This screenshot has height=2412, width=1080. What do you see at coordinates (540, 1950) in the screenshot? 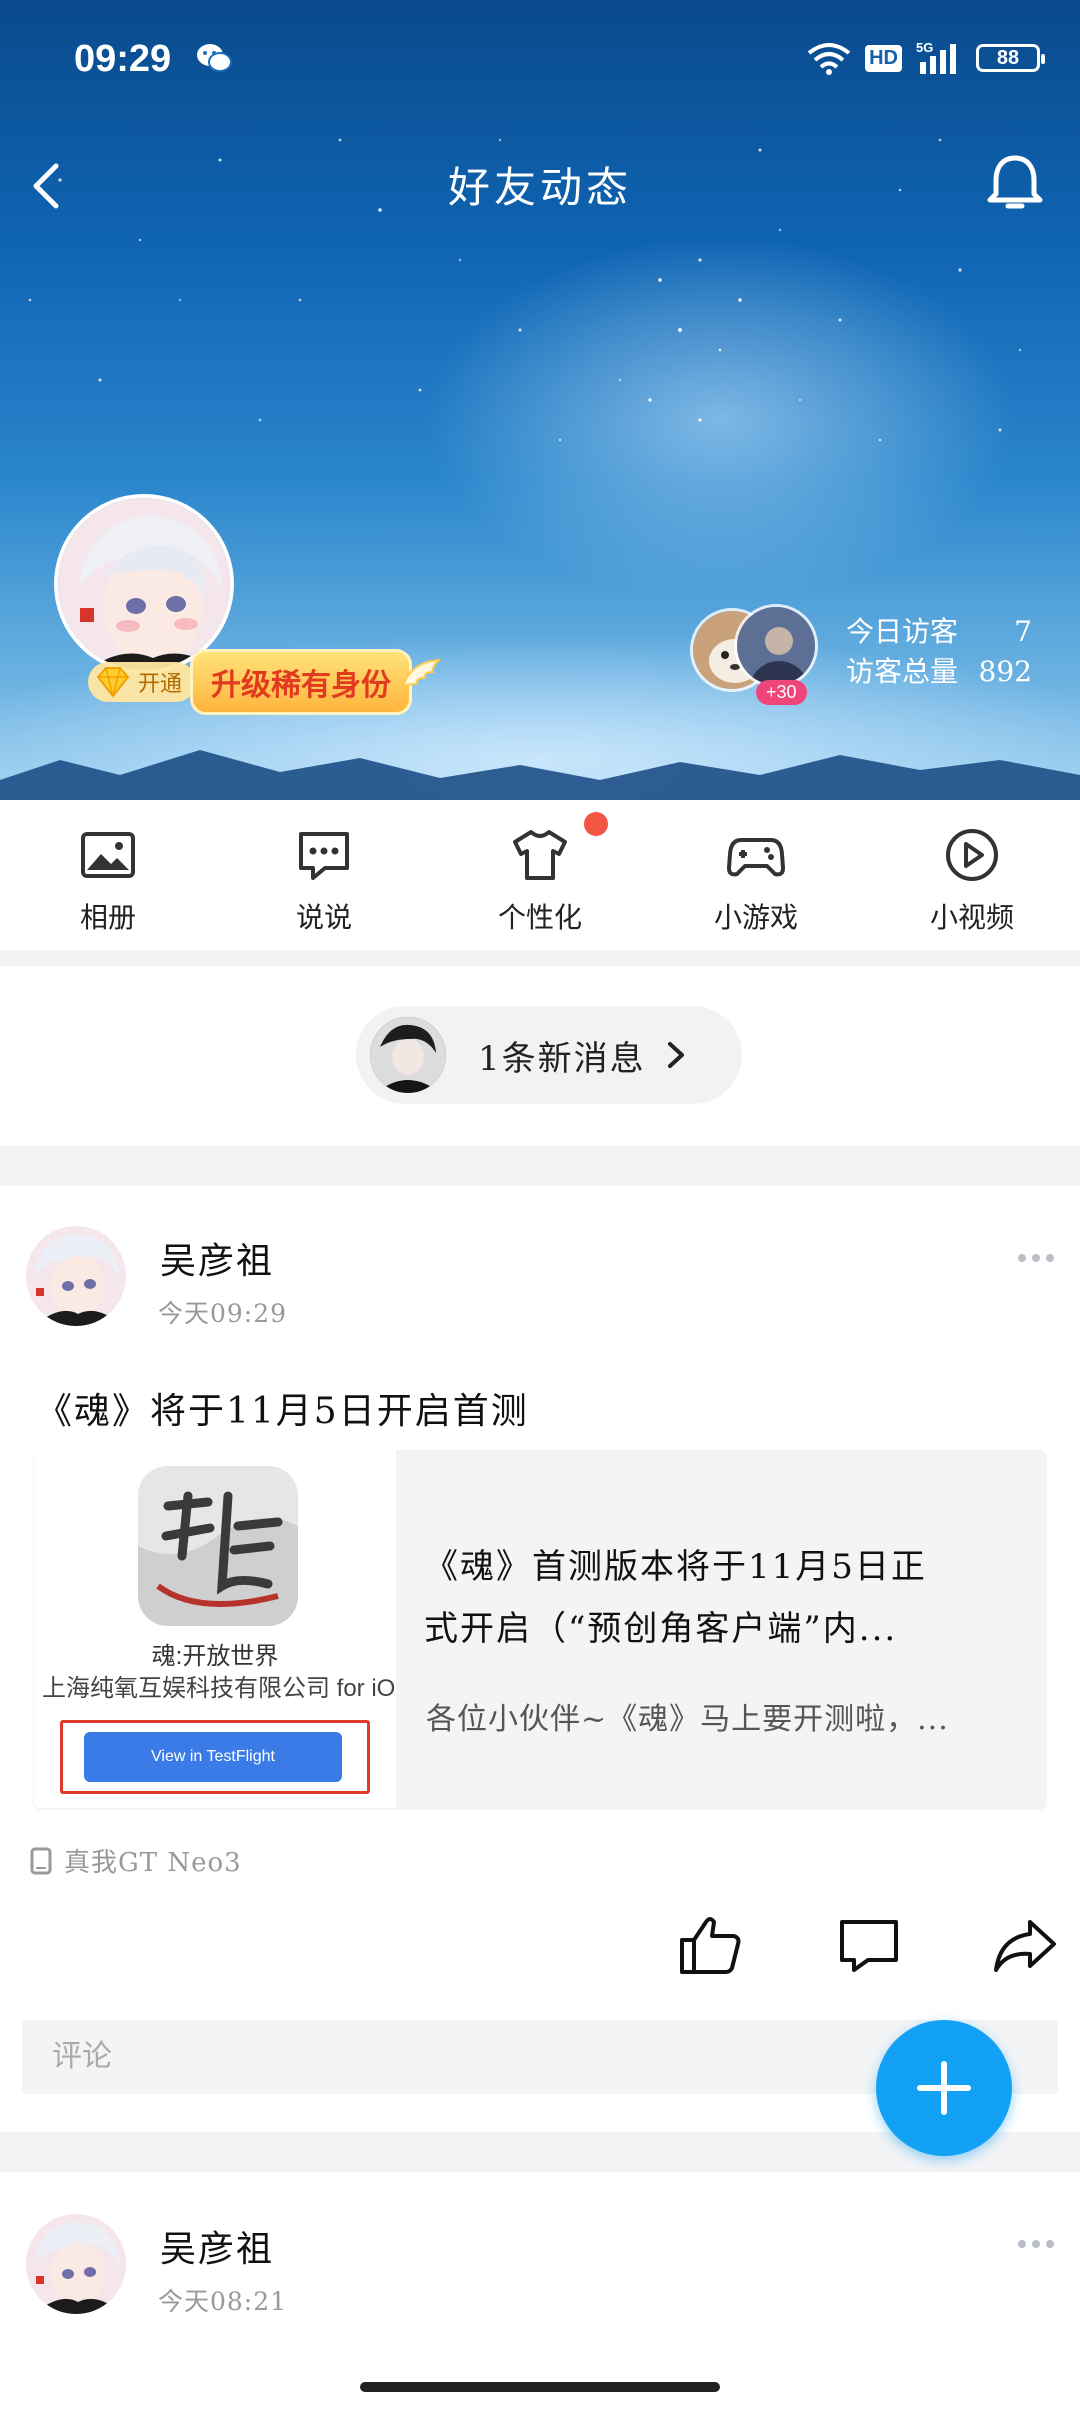
I see `post-actions` at bounding box center [540, 1950].